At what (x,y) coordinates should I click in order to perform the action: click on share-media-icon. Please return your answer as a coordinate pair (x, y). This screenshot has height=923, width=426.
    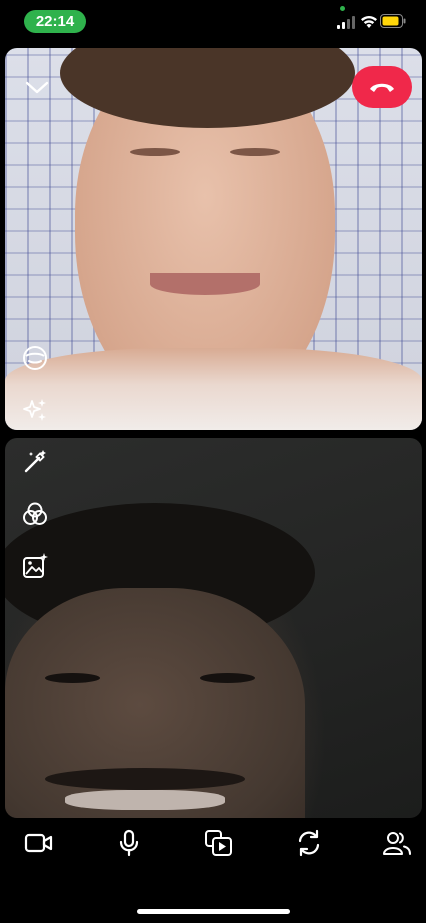
    Looking at the image, I should click on (218, 843).